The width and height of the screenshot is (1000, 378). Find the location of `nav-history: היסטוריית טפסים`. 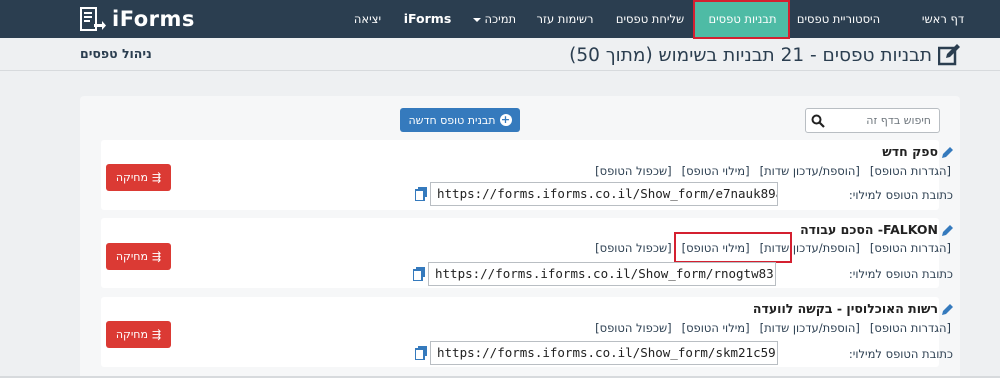

nav-history: היסטוריית טפסים is located at coordinates (838, 19).